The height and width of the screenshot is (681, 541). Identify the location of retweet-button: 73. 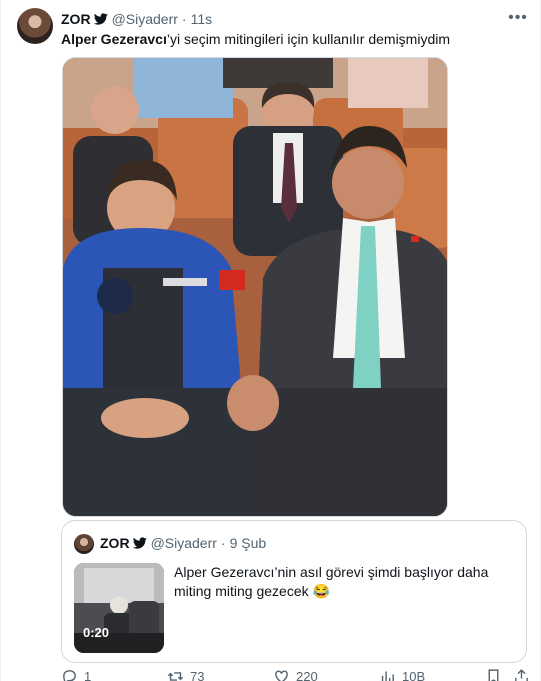
(185, 674).